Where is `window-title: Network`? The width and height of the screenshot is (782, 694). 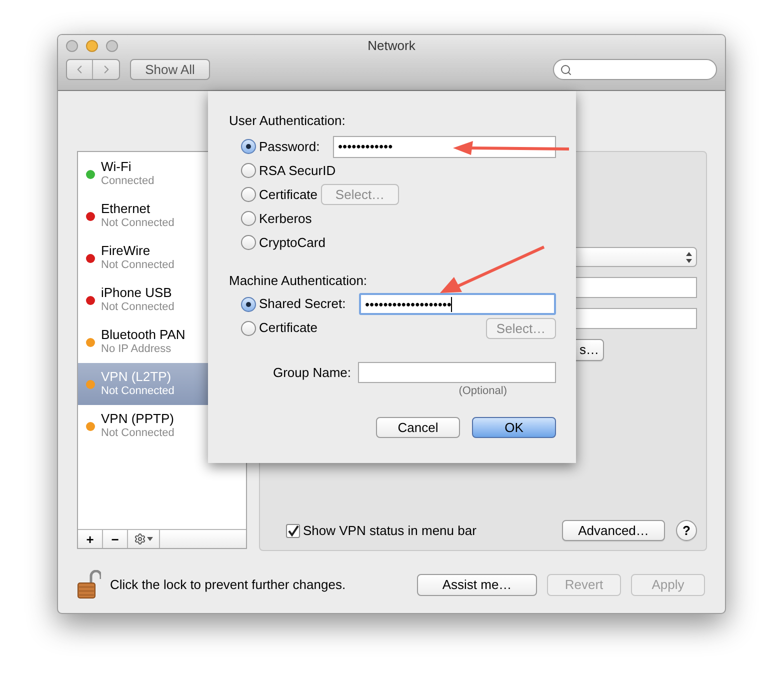
window-title: Network is located at coordinates (392, 46).